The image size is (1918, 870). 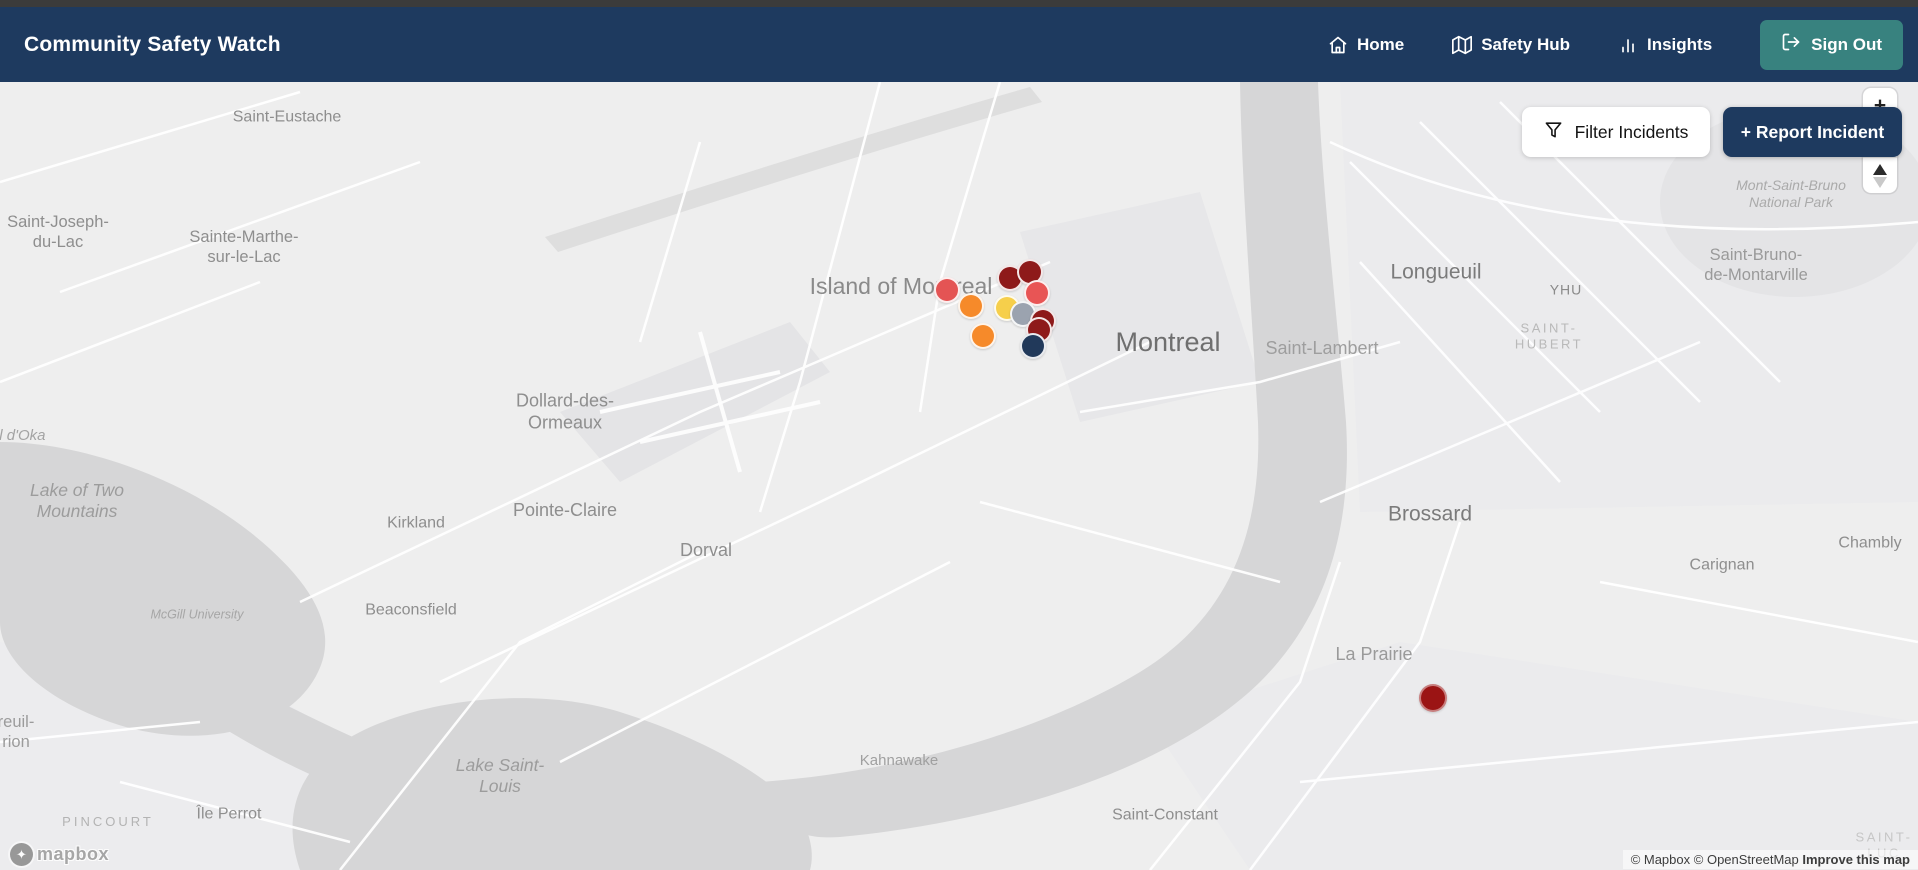 I want to click on filter-incidents-label: Filter Incidents, so click(x=1631, y=131).